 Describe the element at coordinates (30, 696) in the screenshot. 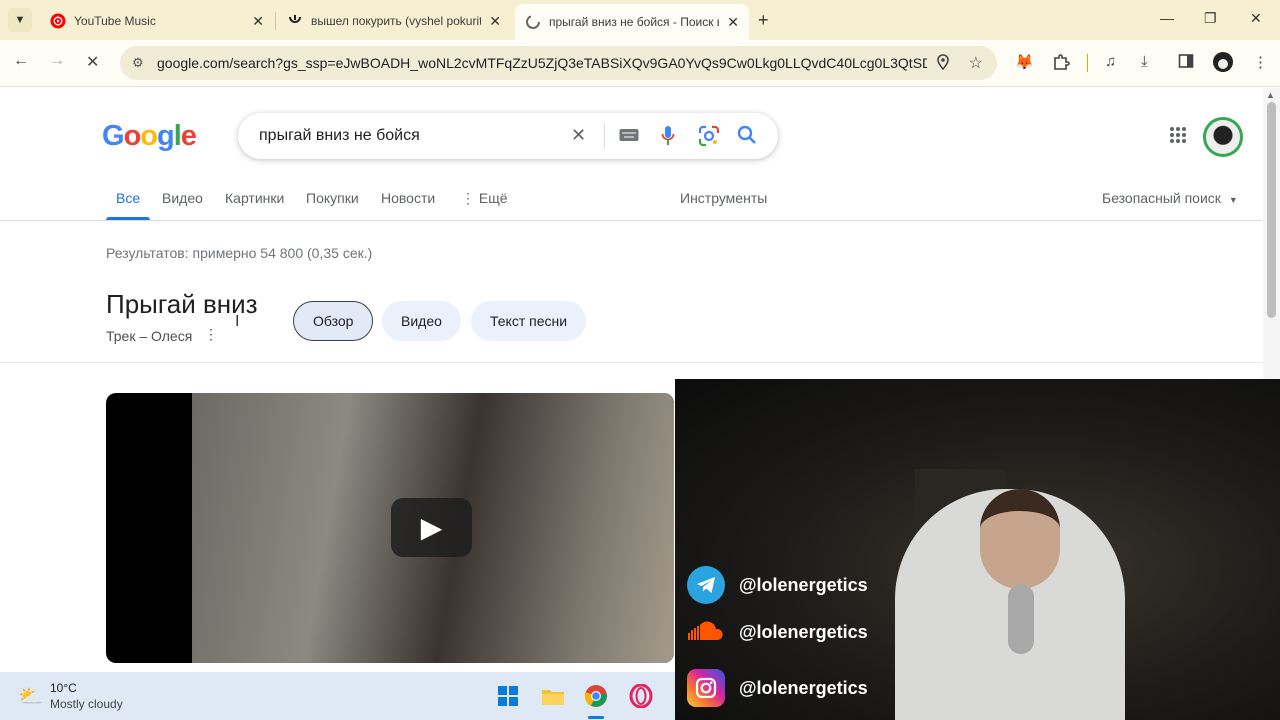

I see `weather-cloudy-icon: ⛅` at that location.